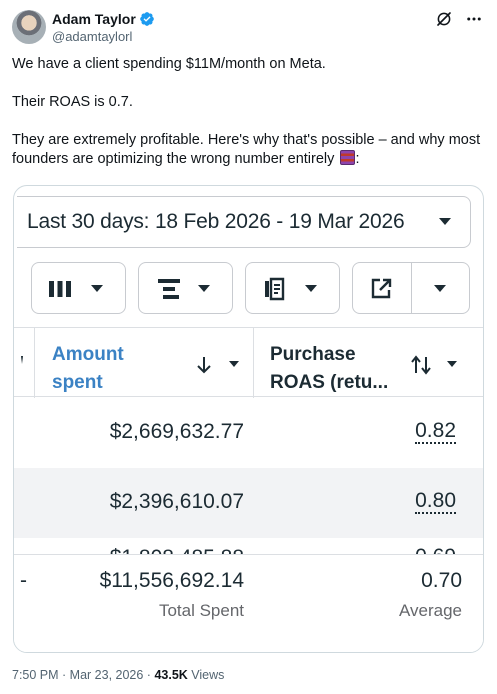 The height and width of the screenshot is (694, 497). I want to click on grok-icon, so click(444, 19).